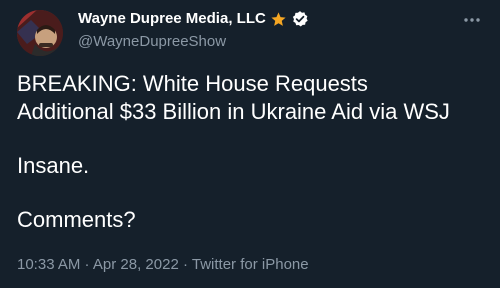 This screenshot has width=500, height=288. I want to click on tweet-line-4: Comments?, so click(76, 219).